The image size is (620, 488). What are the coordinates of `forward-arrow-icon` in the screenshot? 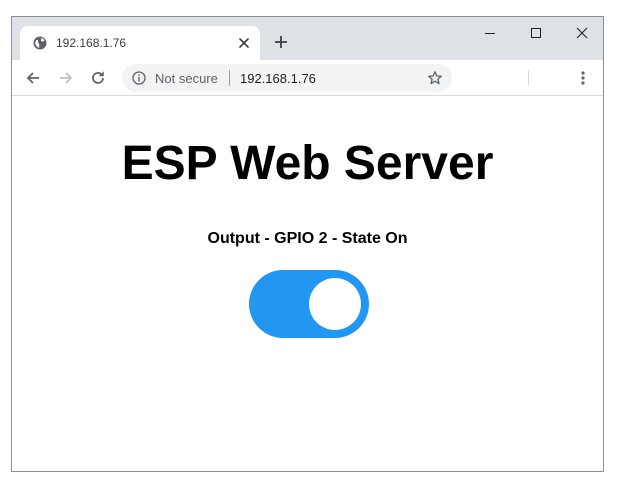 It's located at (66, 78).